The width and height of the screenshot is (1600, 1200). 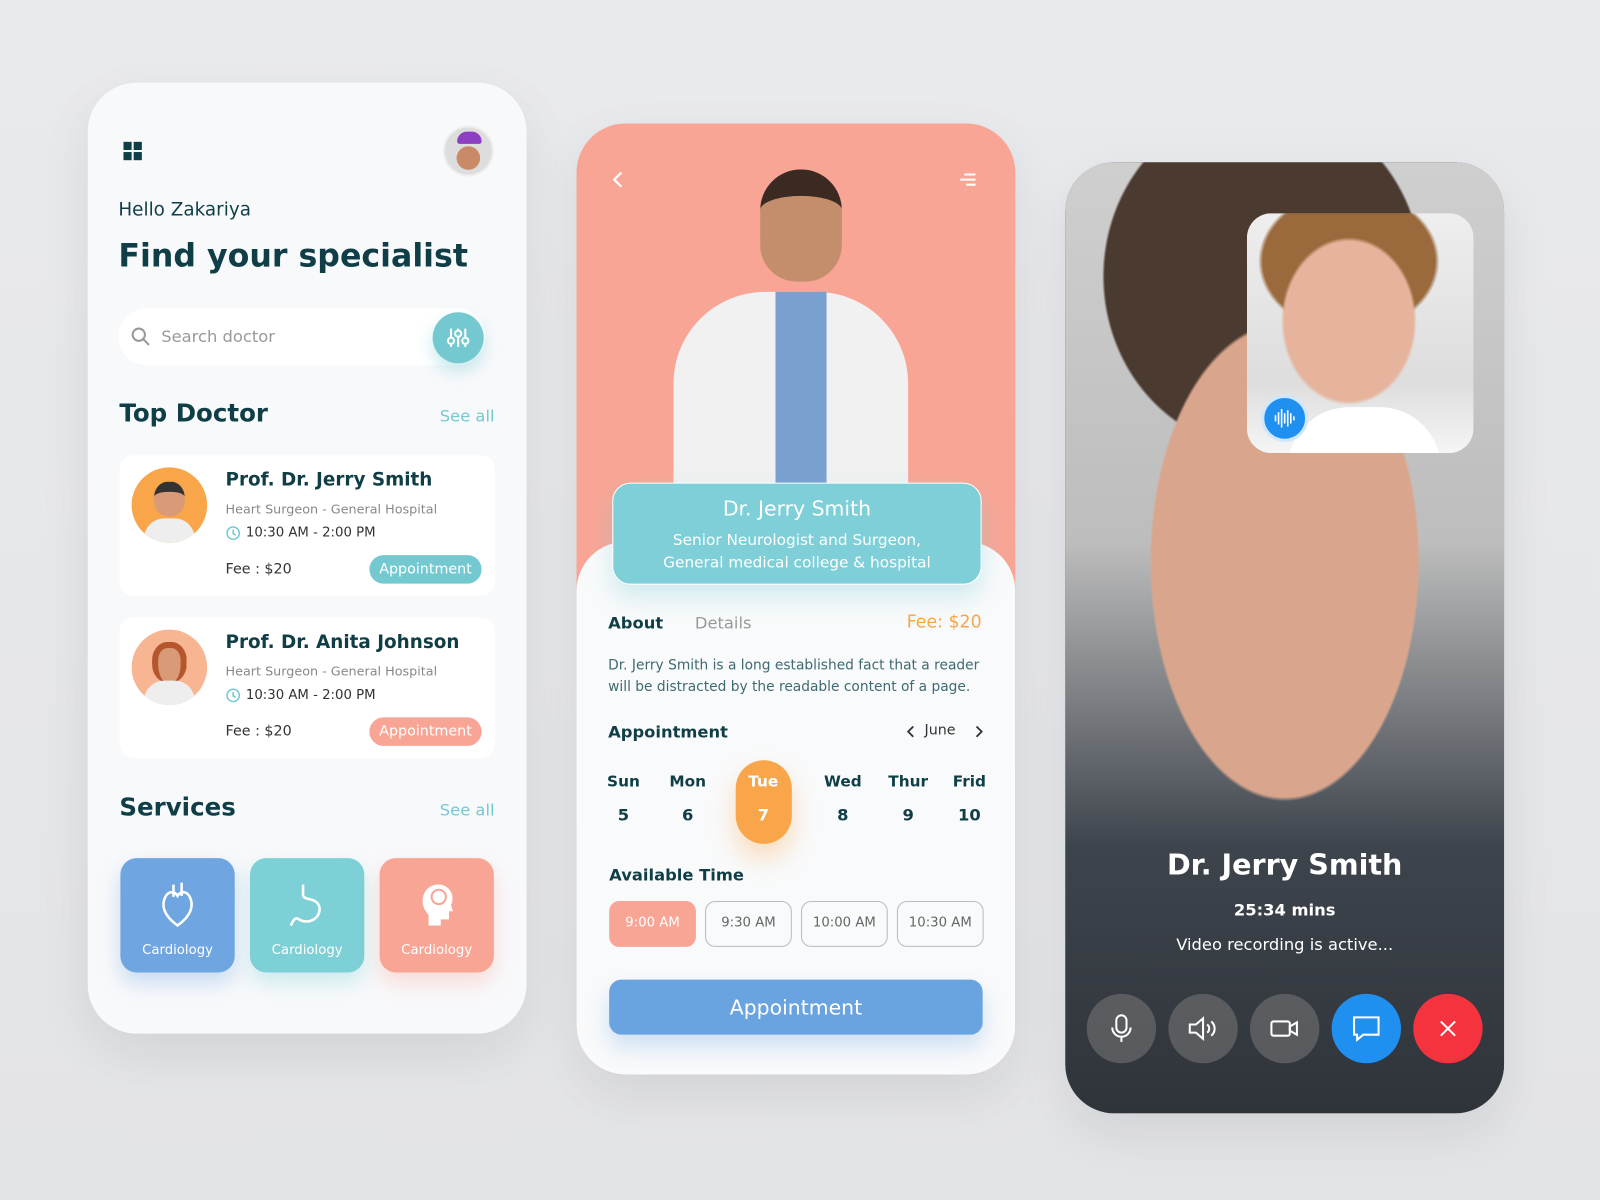 I want to click on search-input: Search doctor, so click(x=302, y=337).